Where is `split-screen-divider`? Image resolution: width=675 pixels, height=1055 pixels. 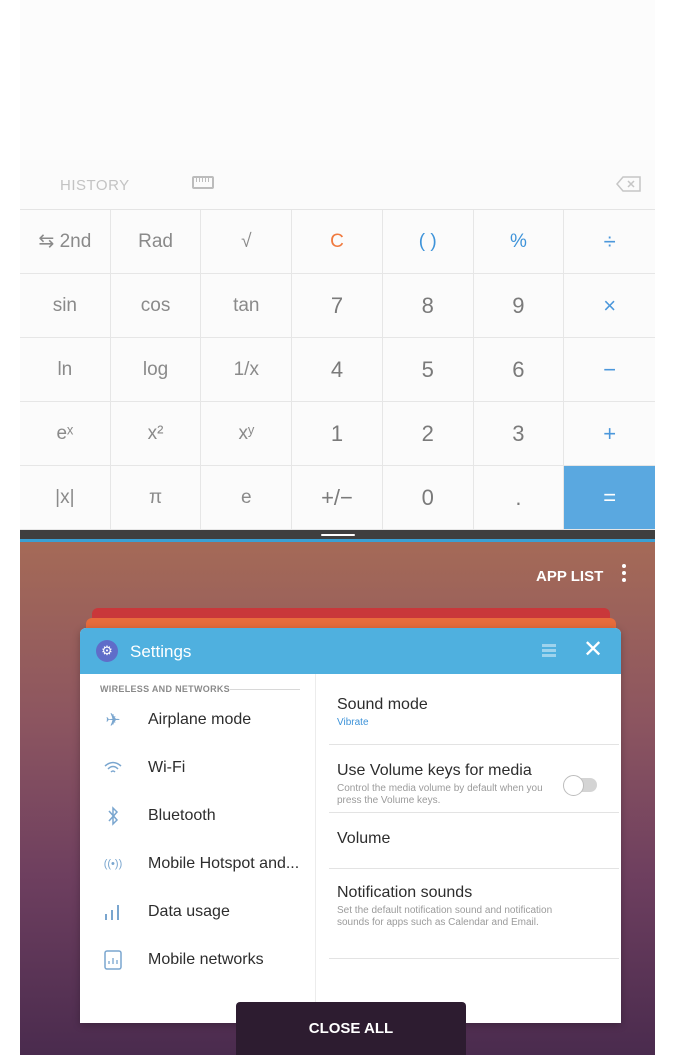
split-screen-divider is located at coordinates (337, 534).